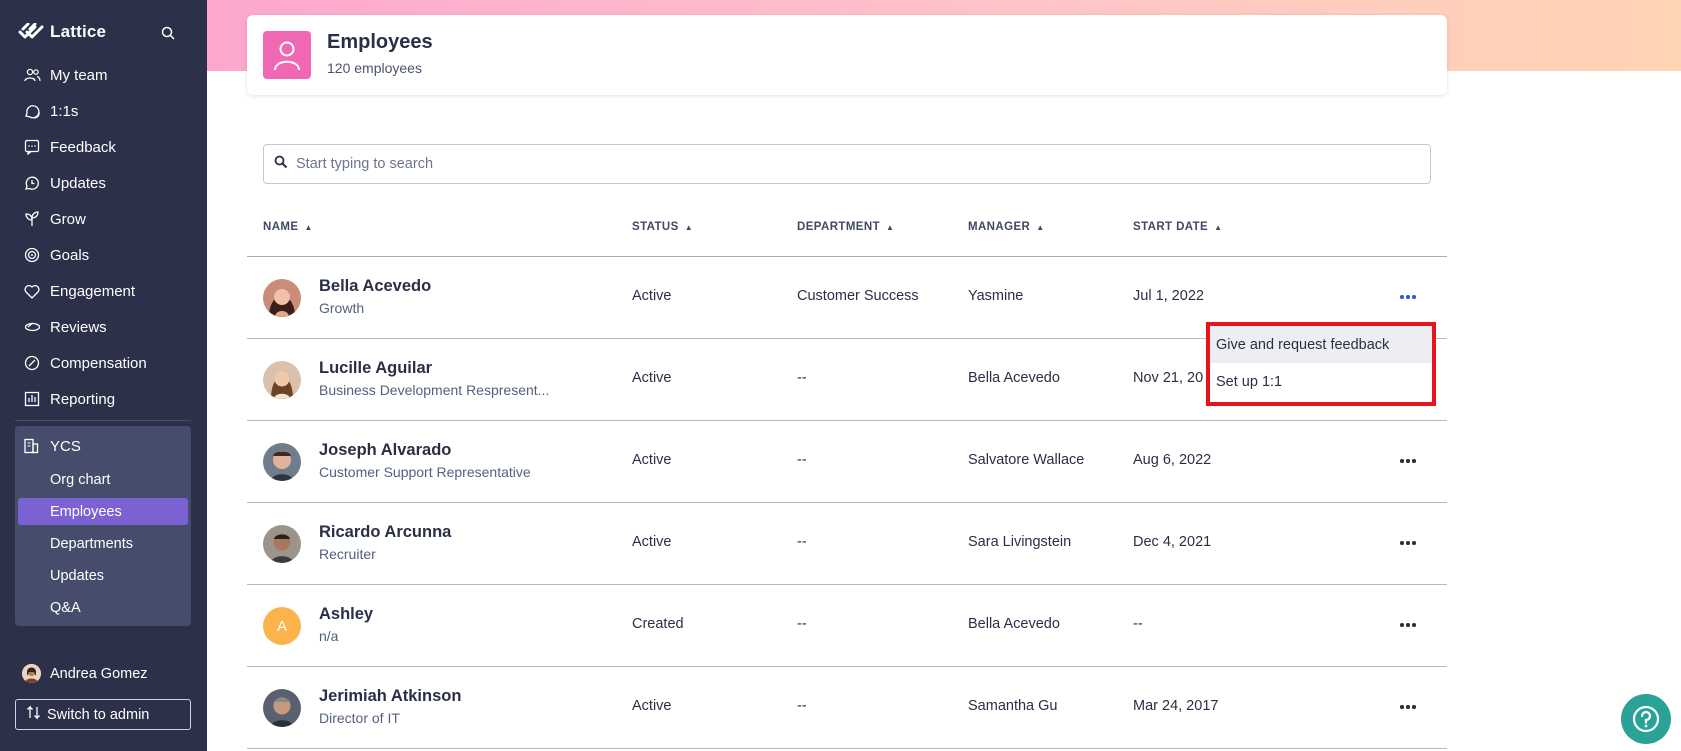 The image size is (1681, 751). What do you see at coordinates (847, 55) in the screenshot?
I see `page-header-card: Employees 120 employees` at bounding box center [847, 55].